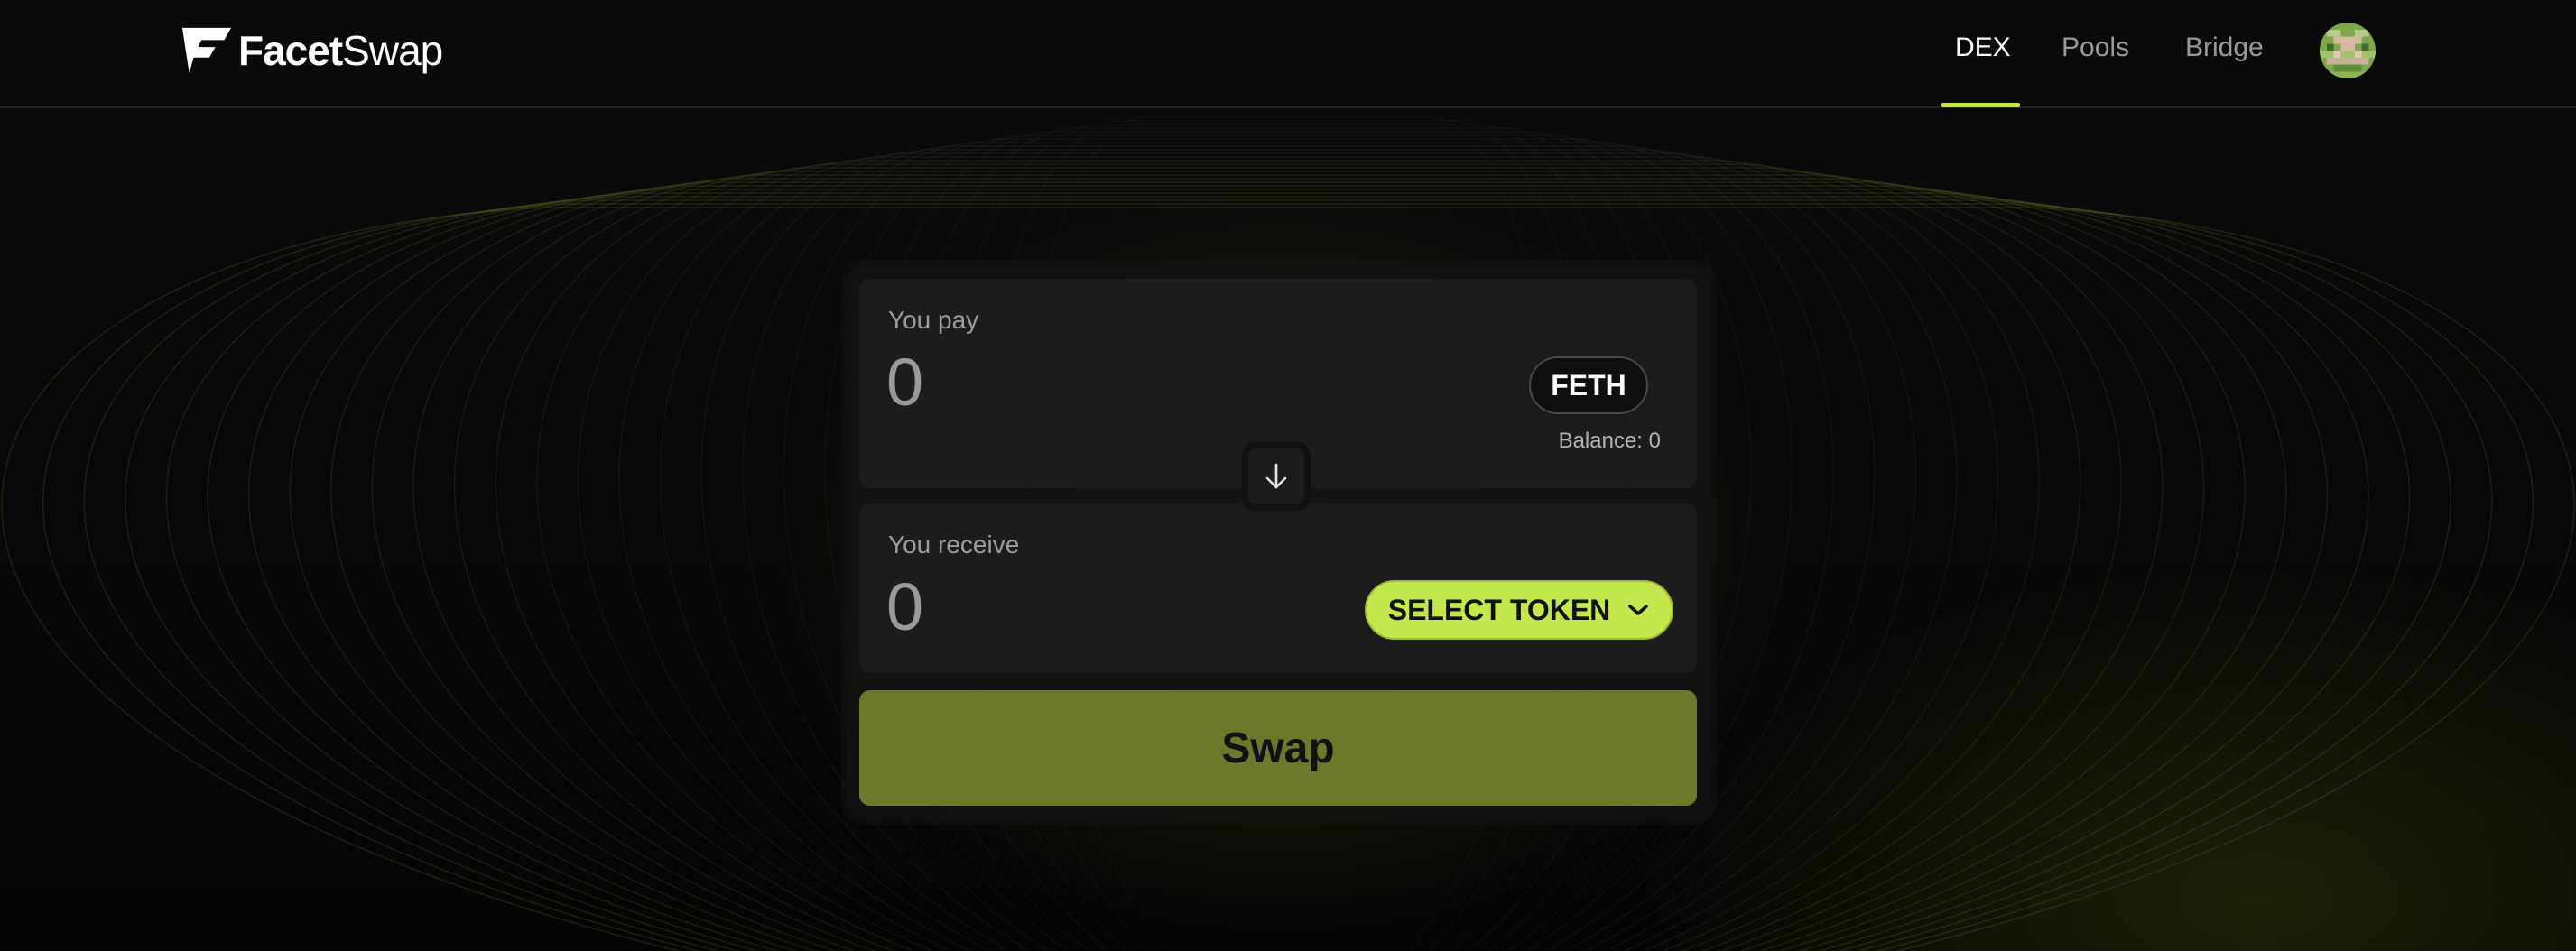 This screenshot has height=951, width=2576. Describe the element at coordinates (954, 545) in the screenshot. I see `receive-label: You receive` at that location.